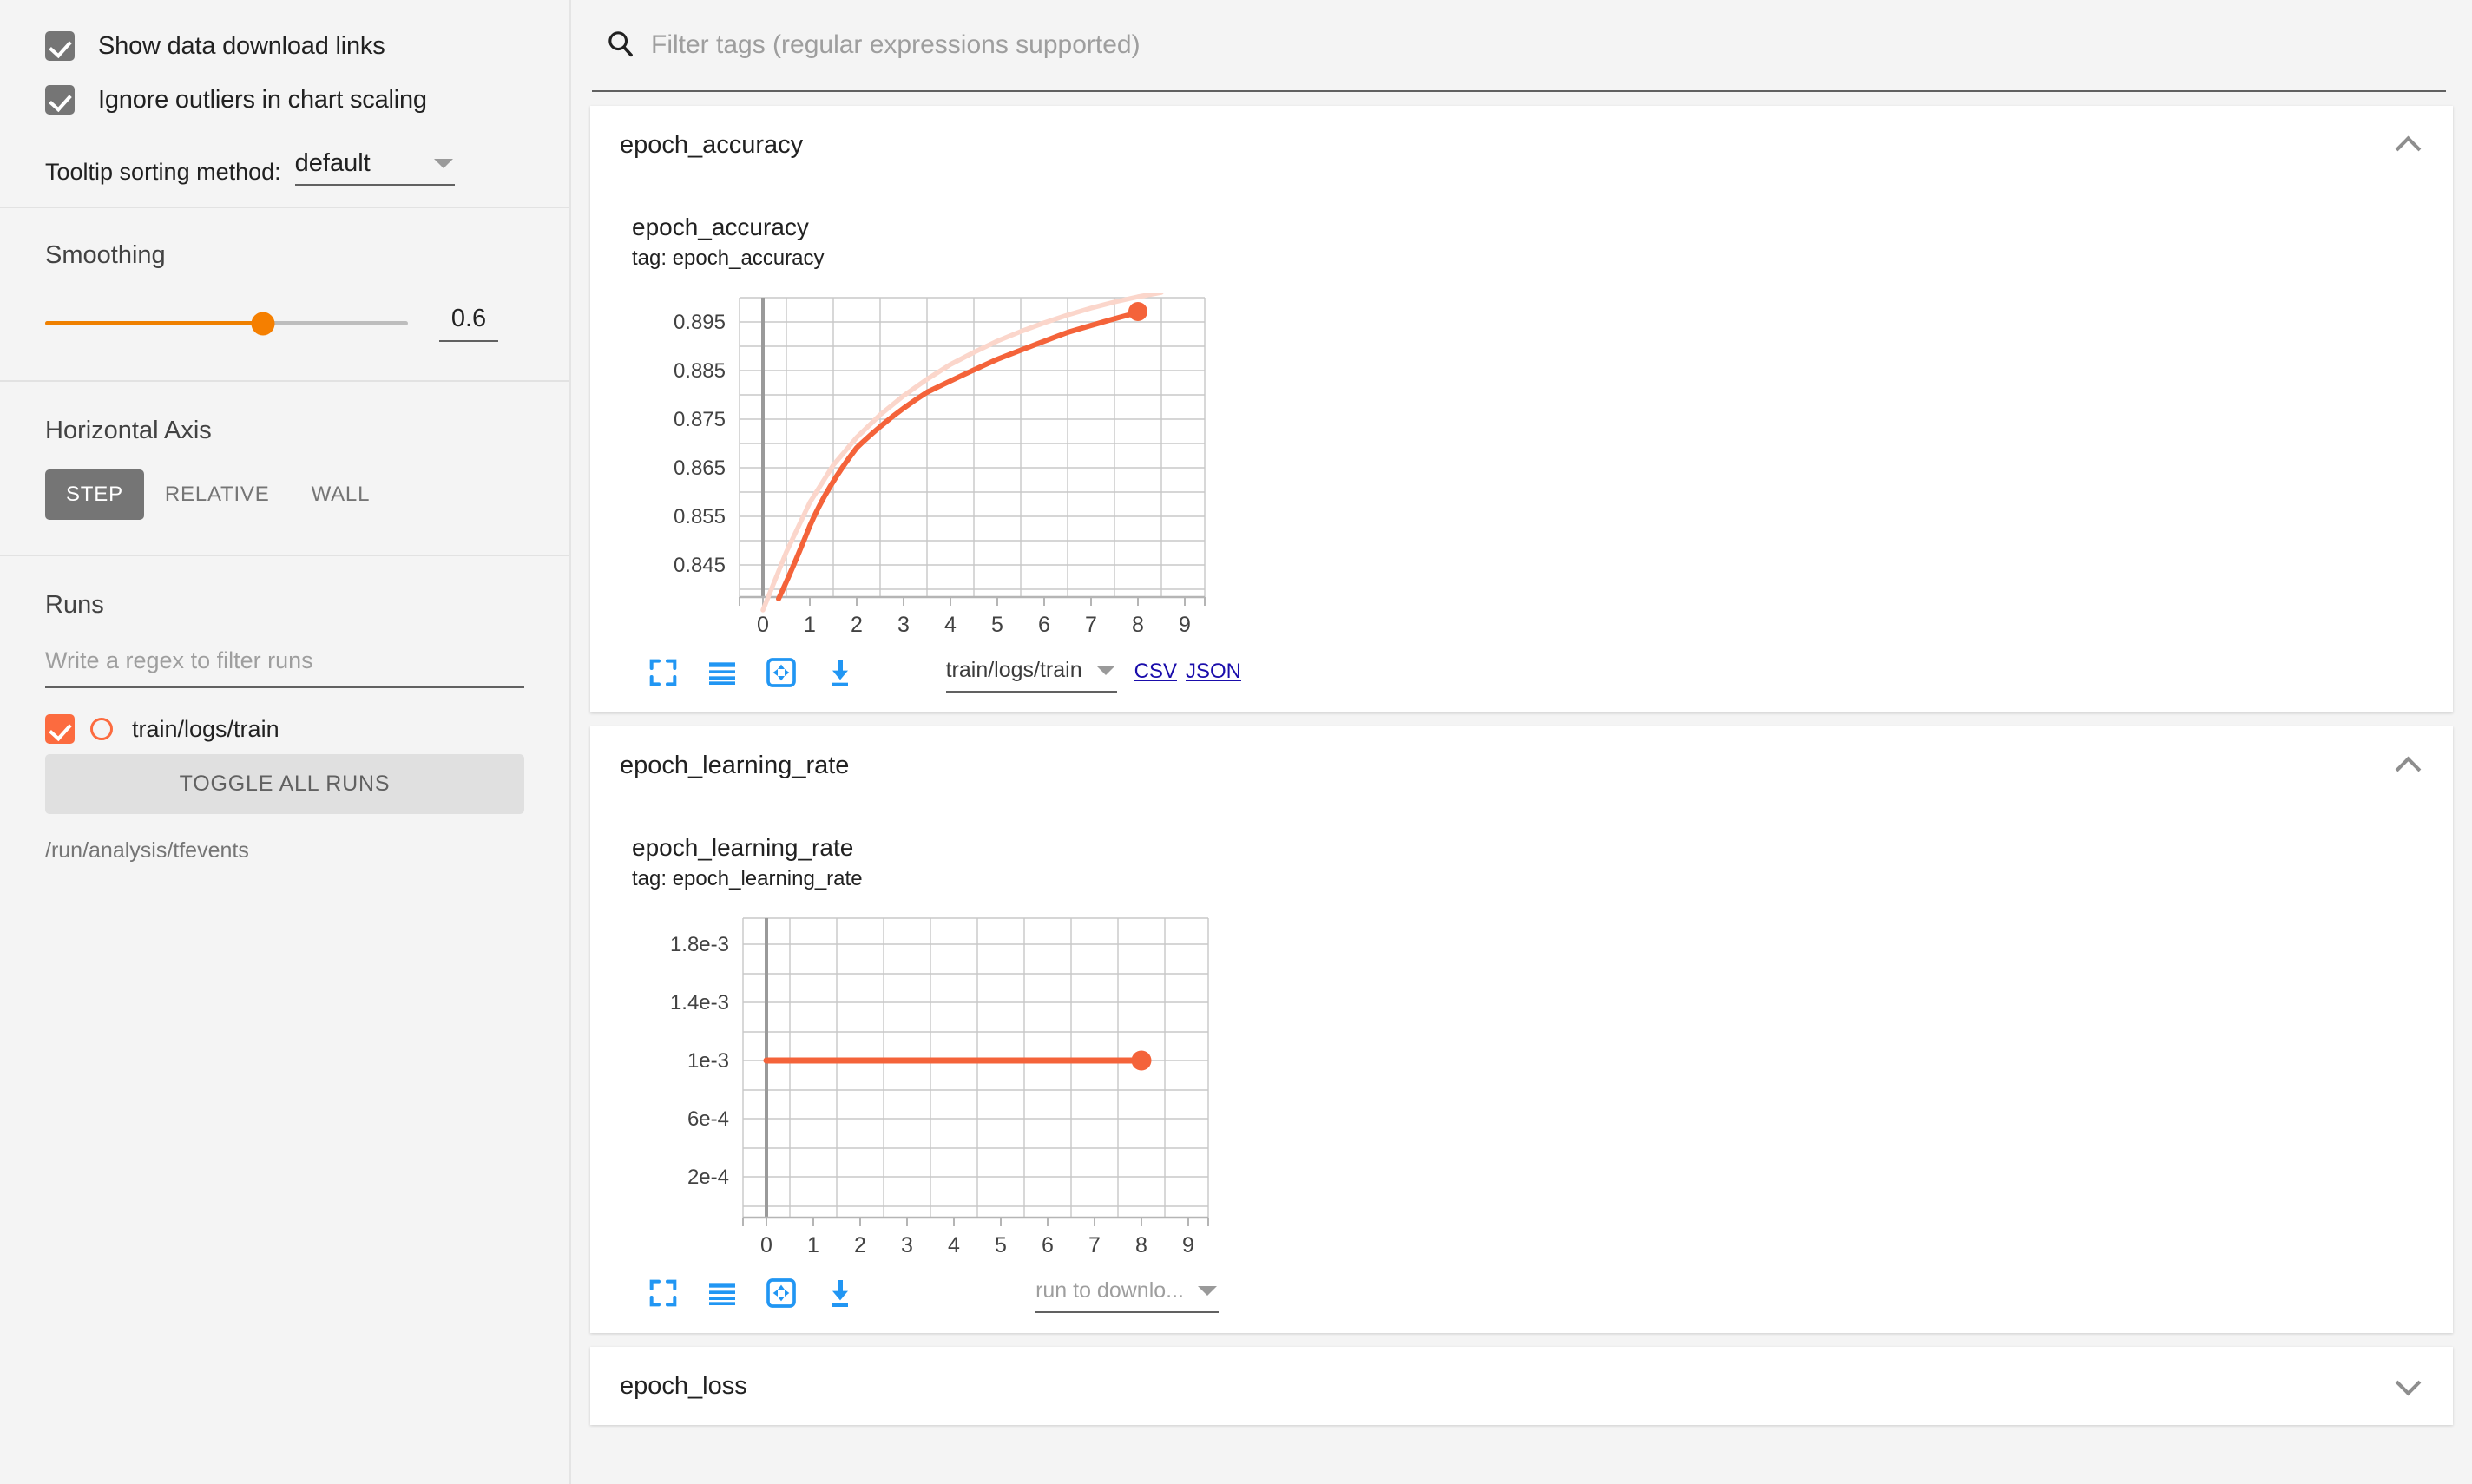 The height and width of the screenshot is (1484, 2472). I want to click on svg-text: 0.855, so click(700, 517).